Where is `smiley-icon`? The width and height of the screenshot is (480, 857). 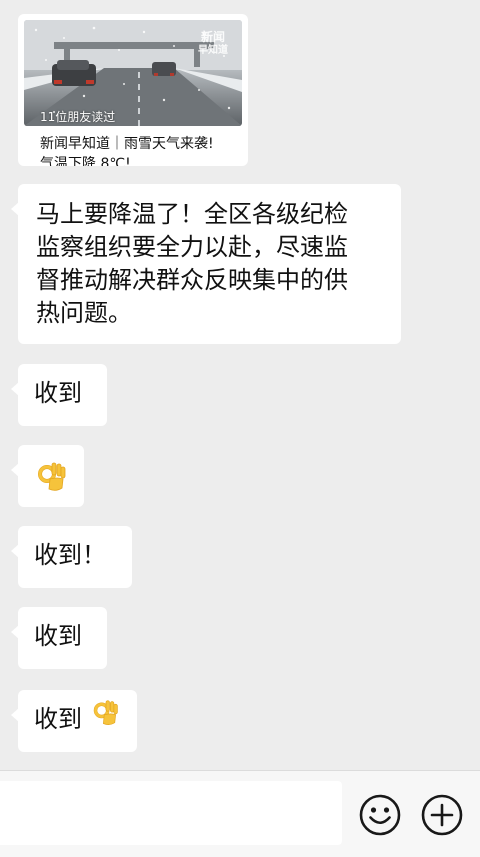
smiley-icon is located at coordinates (380, 815).